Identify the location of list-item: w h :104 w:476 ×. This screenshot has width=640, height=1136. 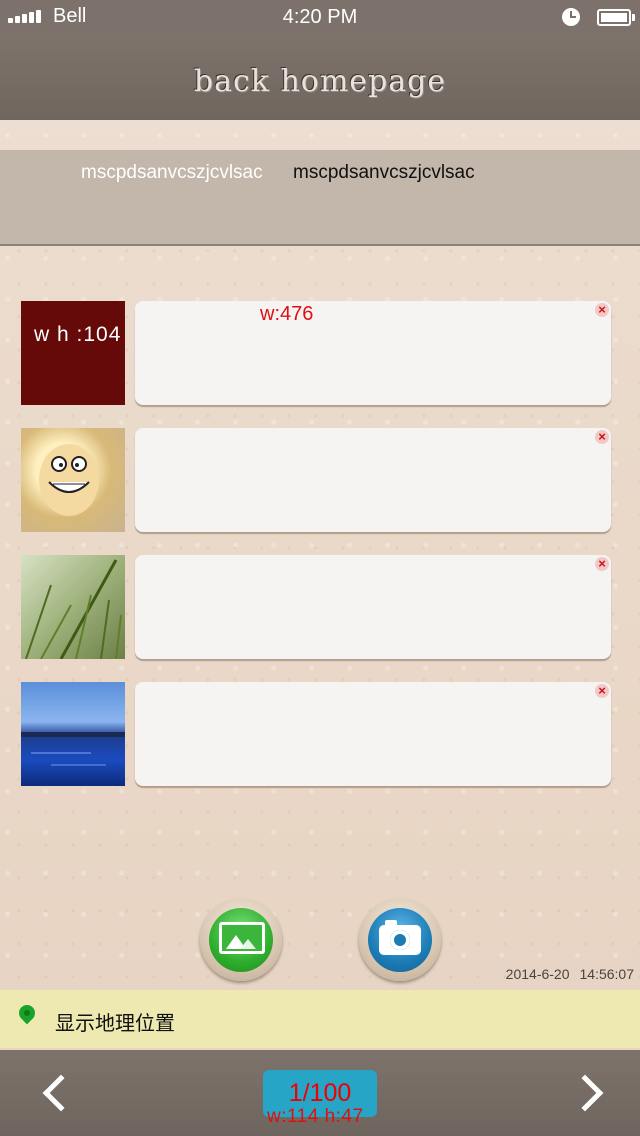
(316, 353).